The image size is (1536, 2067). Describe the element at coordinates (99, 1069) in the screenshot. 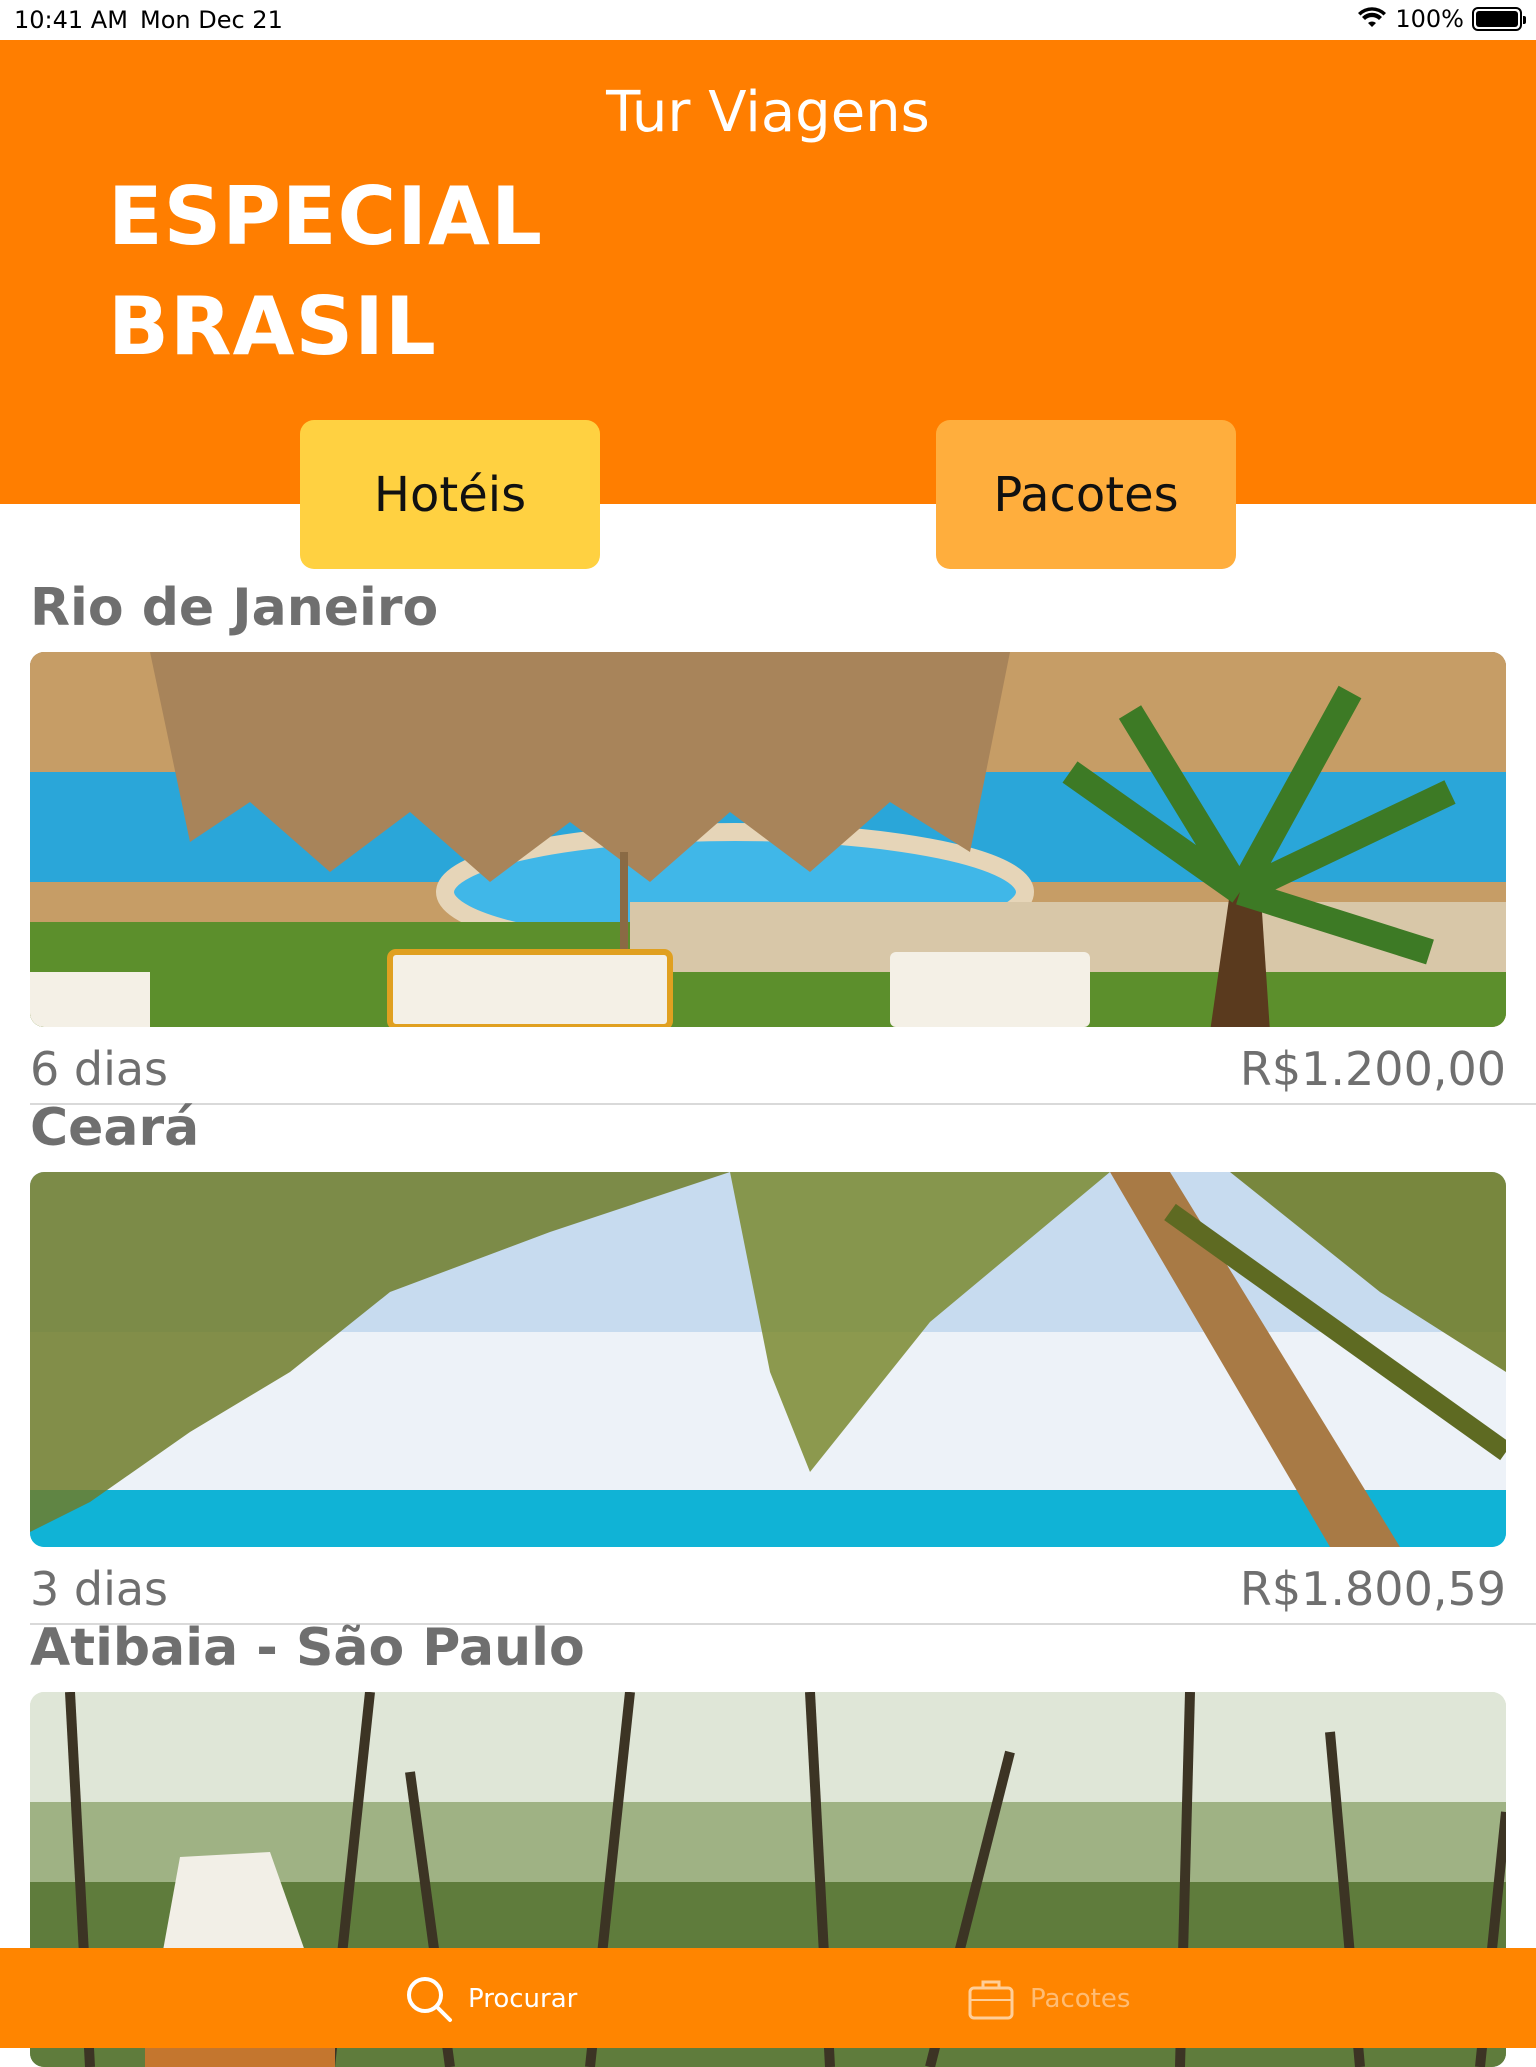

I see `trip-duration: 6 dias` at that location.